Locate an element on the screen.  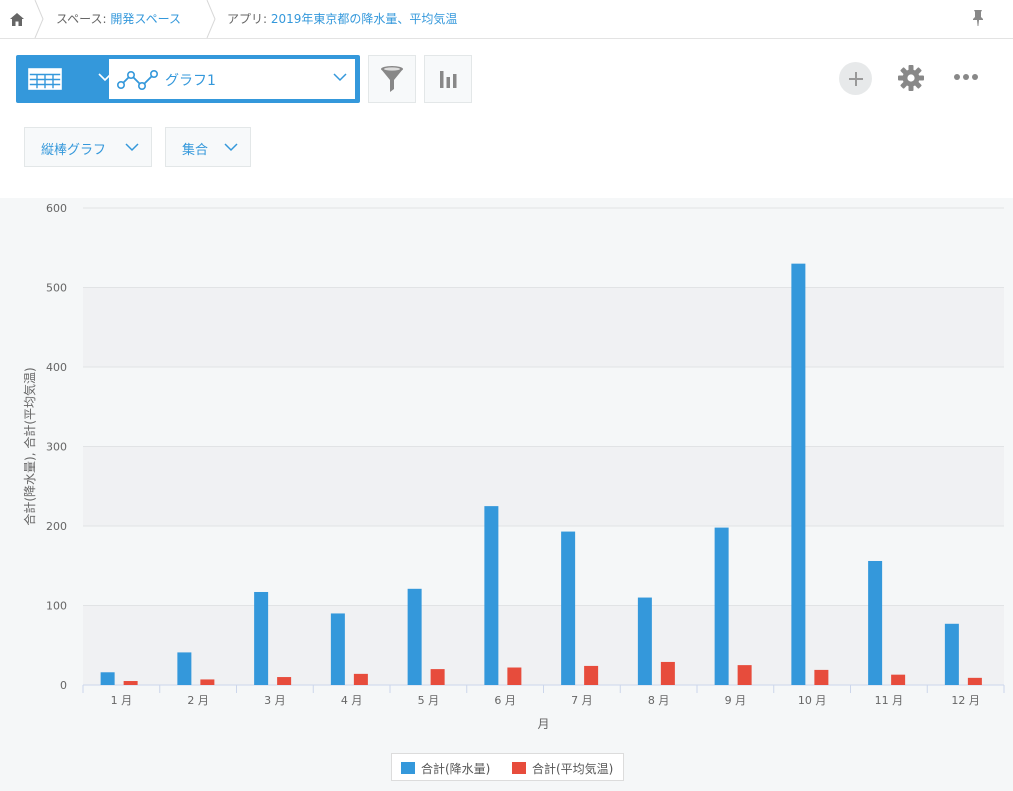
x-tick-label: 11 月 is located at coordinates (889, 700).